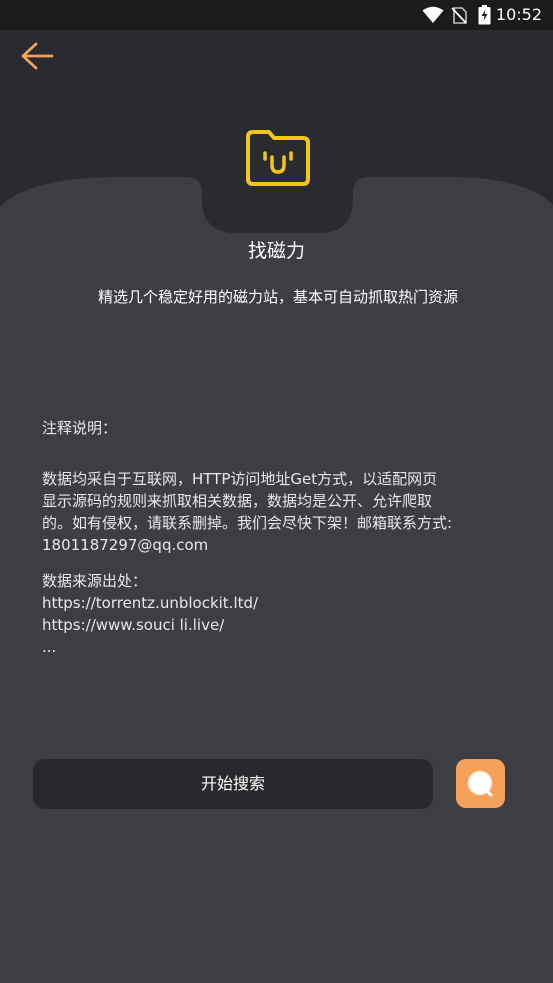 This screenshot has width=553, height=983. What do you see at coordinates (80, 428) in the screenshot?
I see `notes-heading: 注释说明：` at bounding box center [80, 428].